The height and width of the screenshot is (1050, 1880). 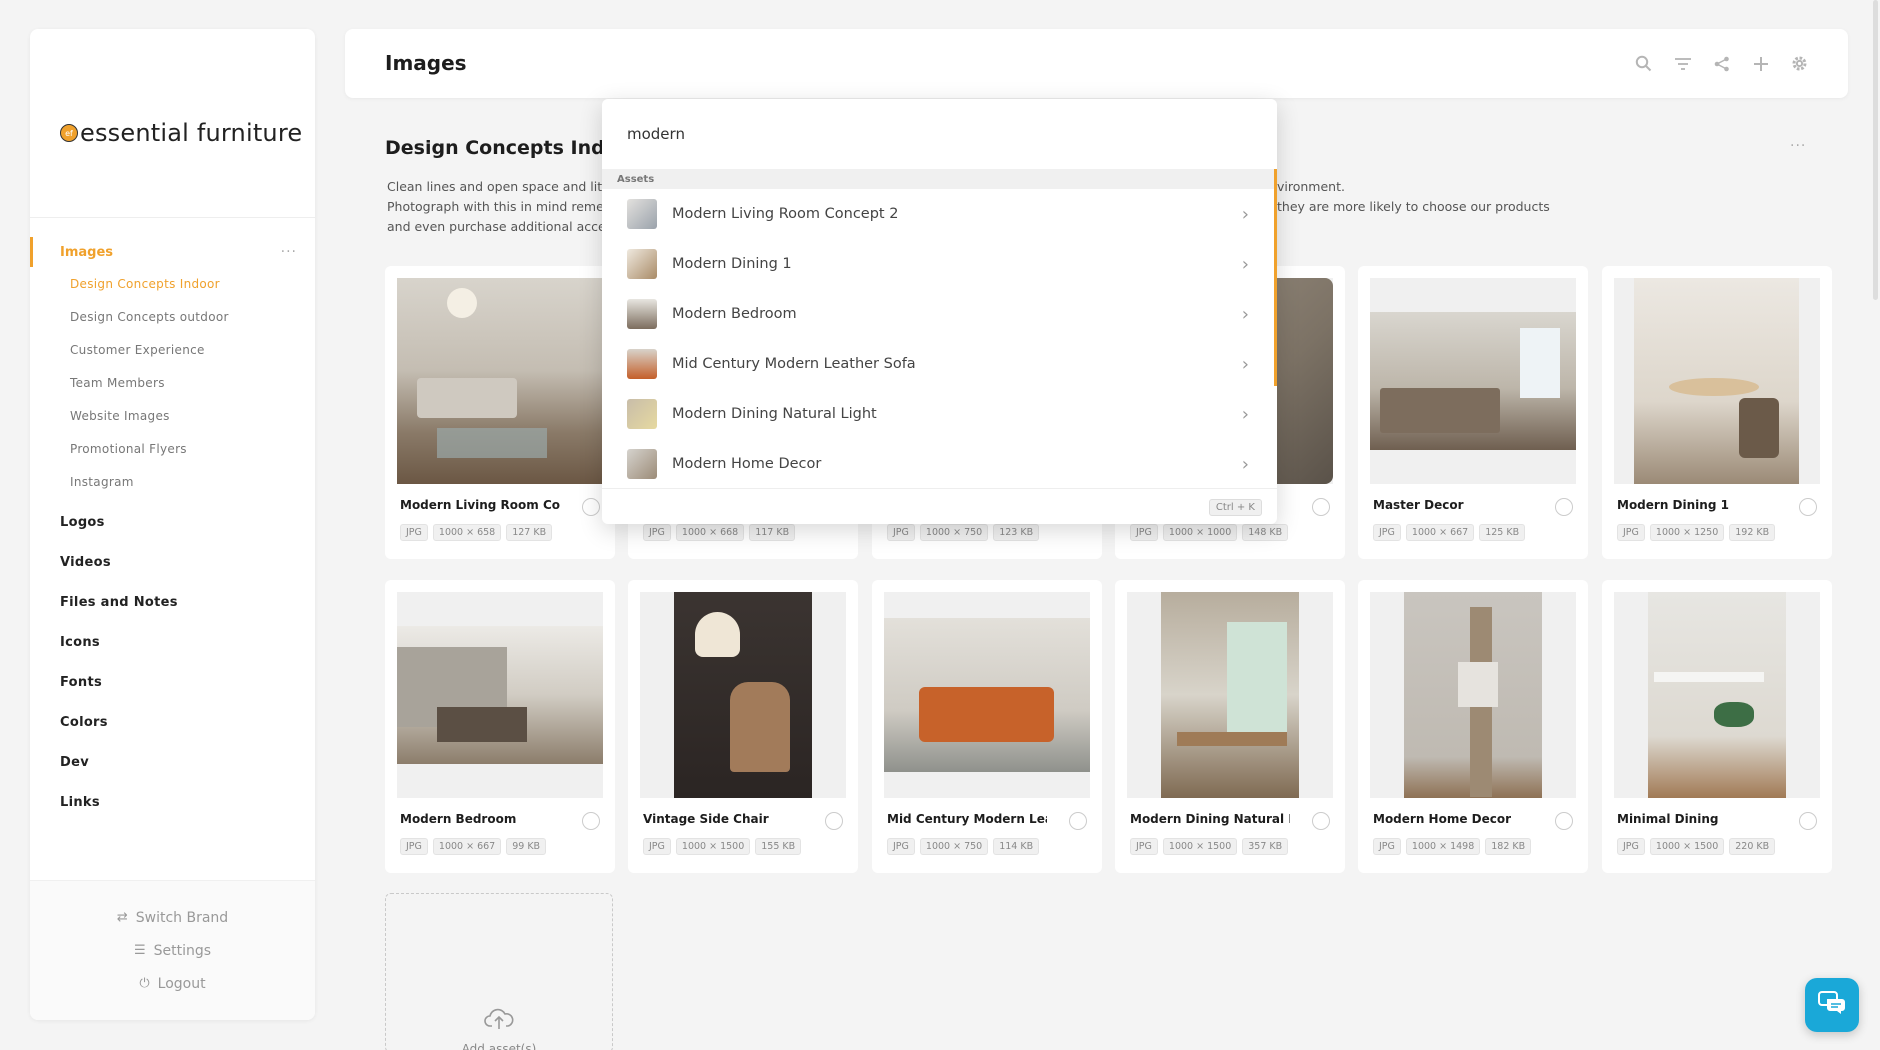 What do you see at coordinates (498, 206) in the screenshot?
I see `desc-line-2: Photograph with this in mind remer` at bounding box center [498, 206].